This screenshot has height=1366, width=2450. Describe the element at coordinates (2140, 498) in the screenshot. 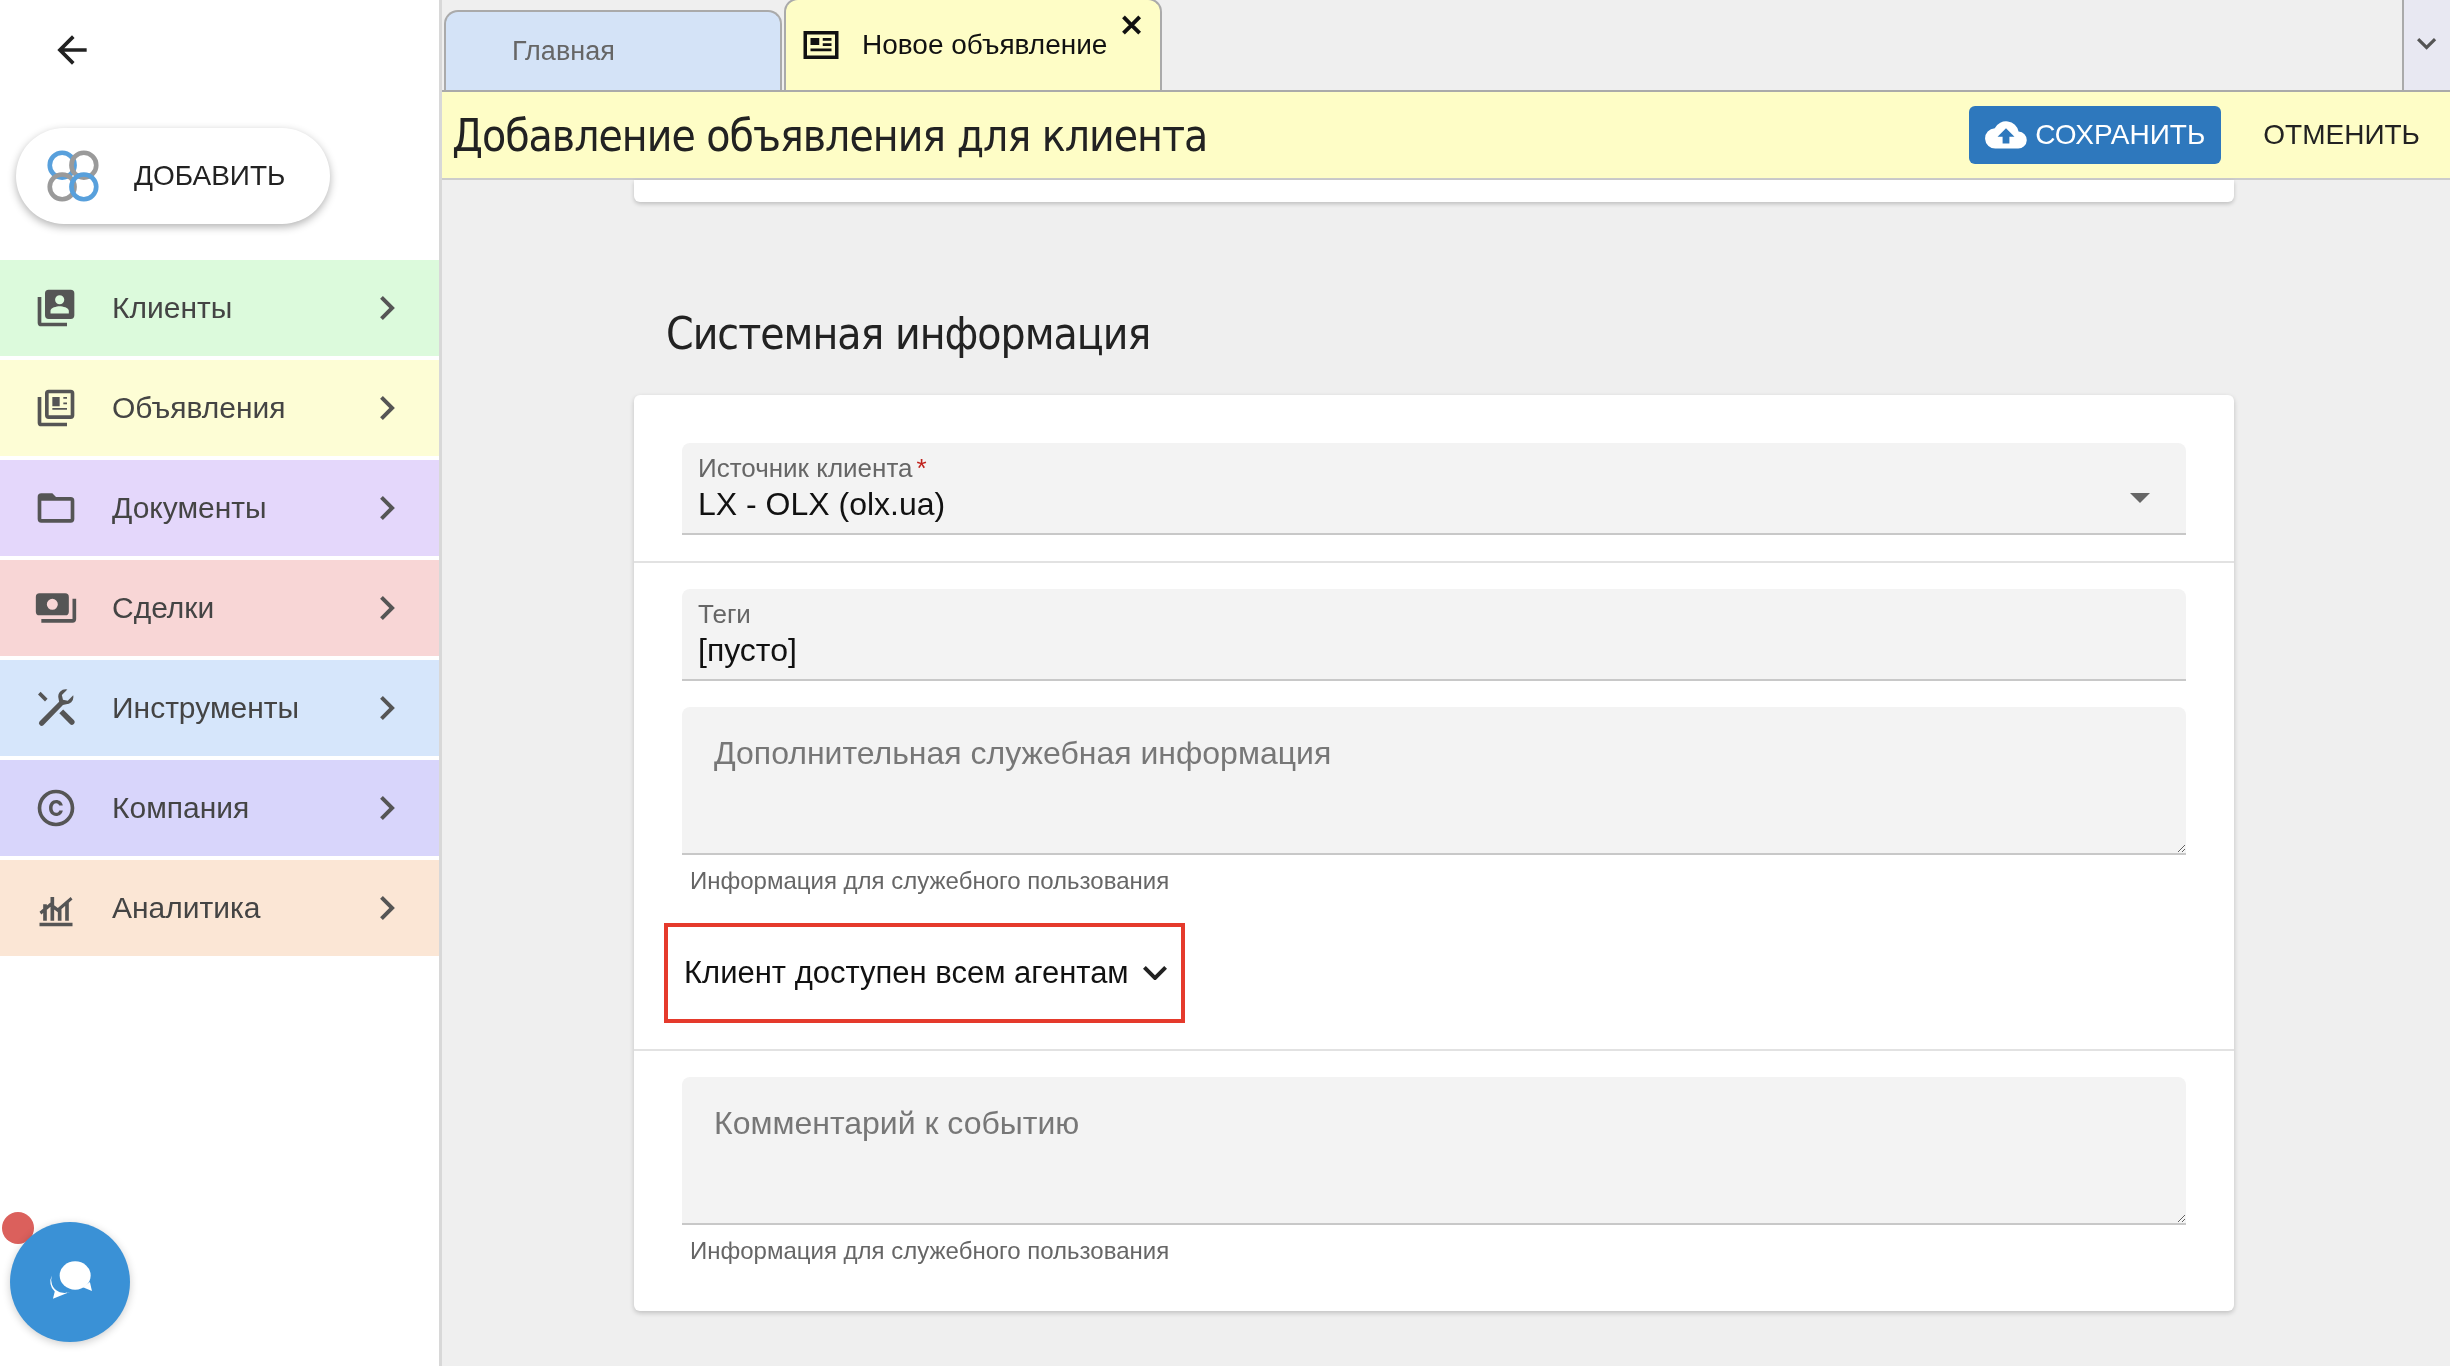

I see `dropdown-caret-icon` at that location.